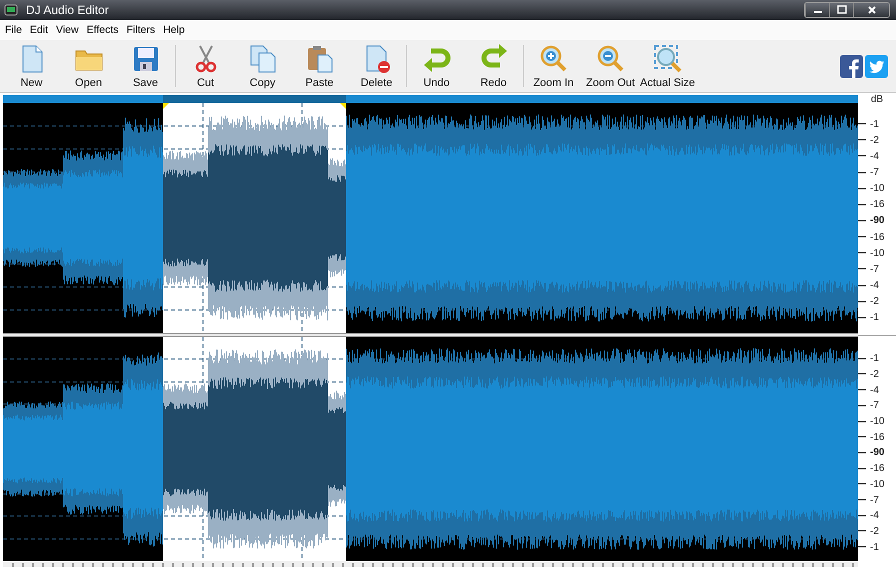 Image resolution: width=896 pixels, height=571 pixels. I want to click on toolbar-button: Zoom In, so click(553, 66).